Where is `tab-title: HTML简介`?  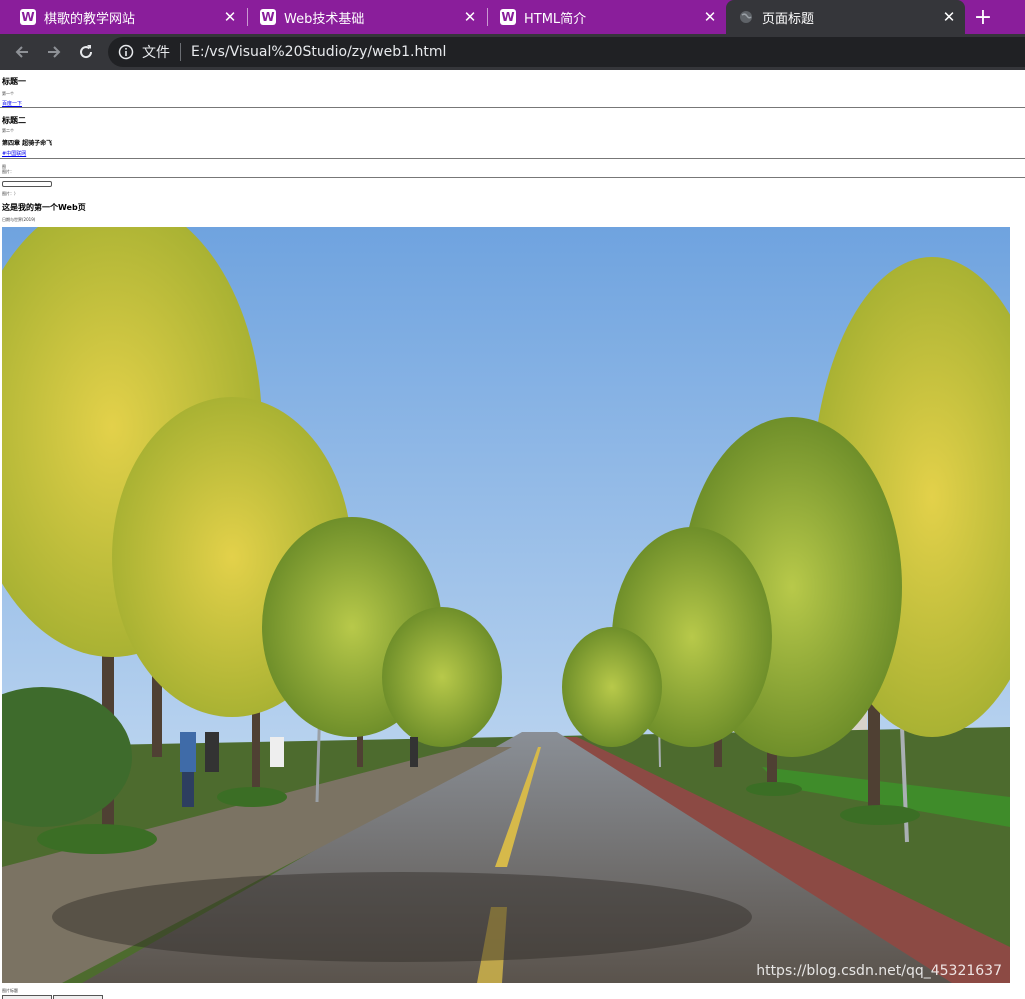 tab-title: HTML简介 is located at coordinates (555, 19).